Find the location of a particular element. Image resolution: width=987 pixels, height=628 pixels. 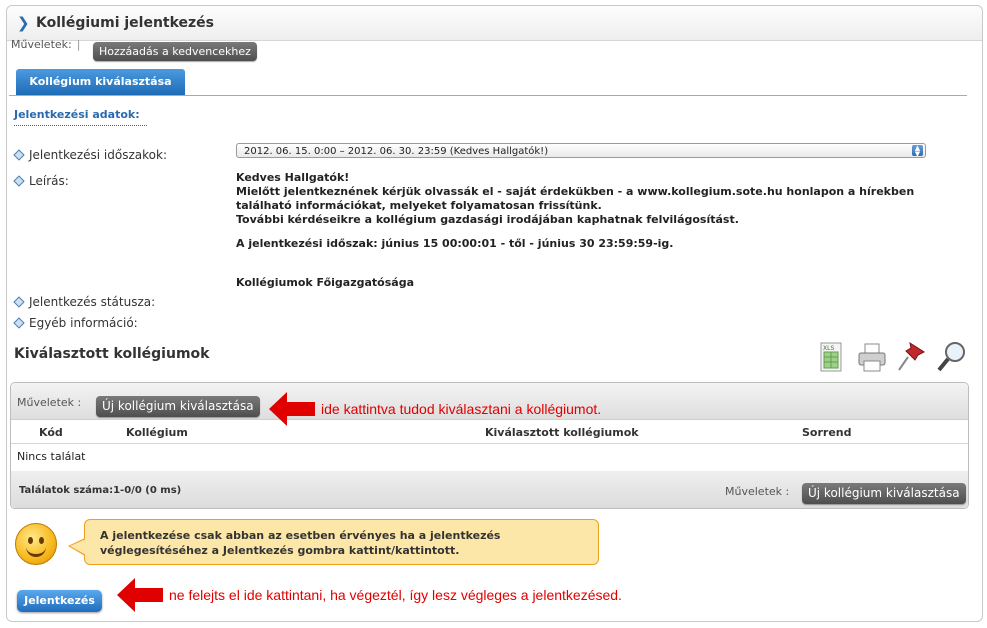

column-header-order: Sorrend is located at coordinates (827, 432).